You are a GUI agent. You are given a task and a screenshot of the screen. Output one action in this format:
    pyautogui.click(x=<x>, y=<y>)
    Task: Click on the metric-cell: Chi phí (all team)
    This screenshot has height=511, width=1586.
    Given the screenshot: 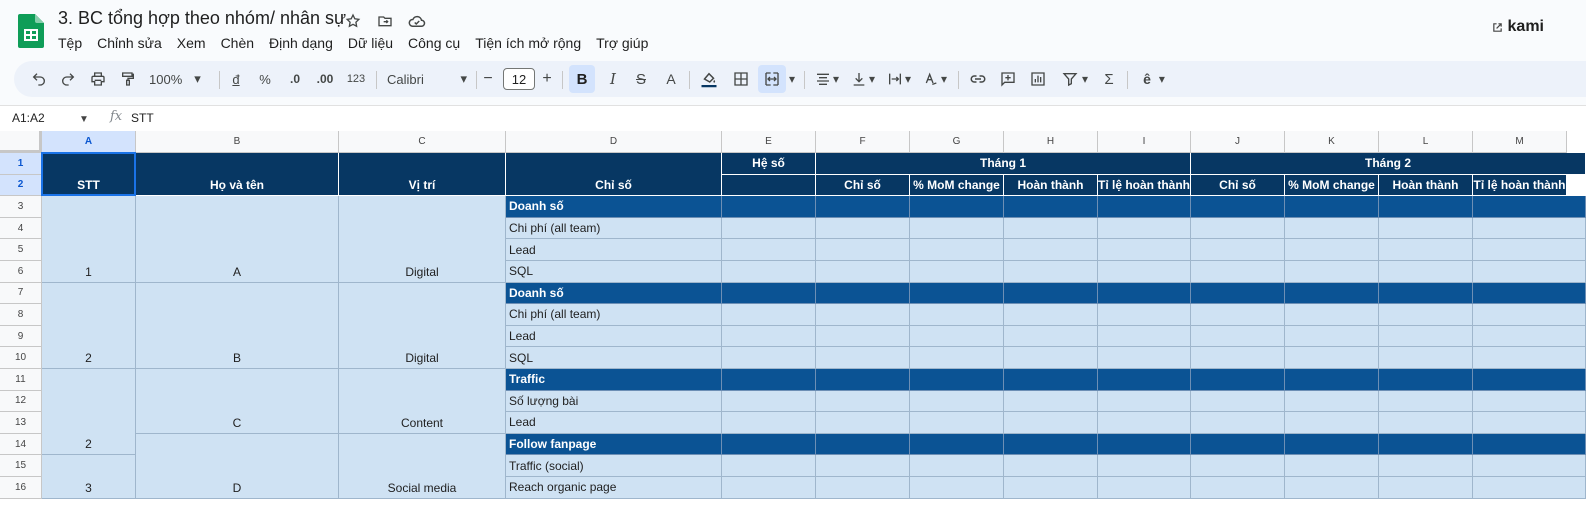 What is the action you would take?
    pyautogui.click(x=614, y=228)
    